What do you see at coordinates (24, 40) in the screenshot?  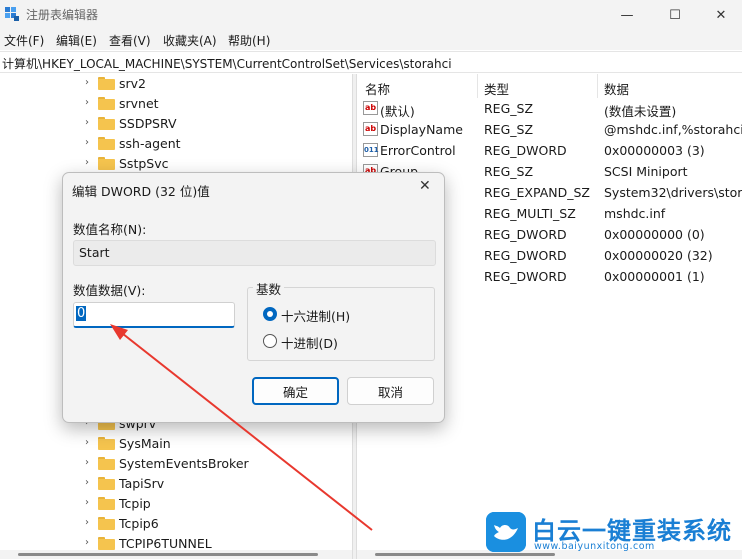 I see `menu-file: 文件(F)` at bounding box center [24, 40].